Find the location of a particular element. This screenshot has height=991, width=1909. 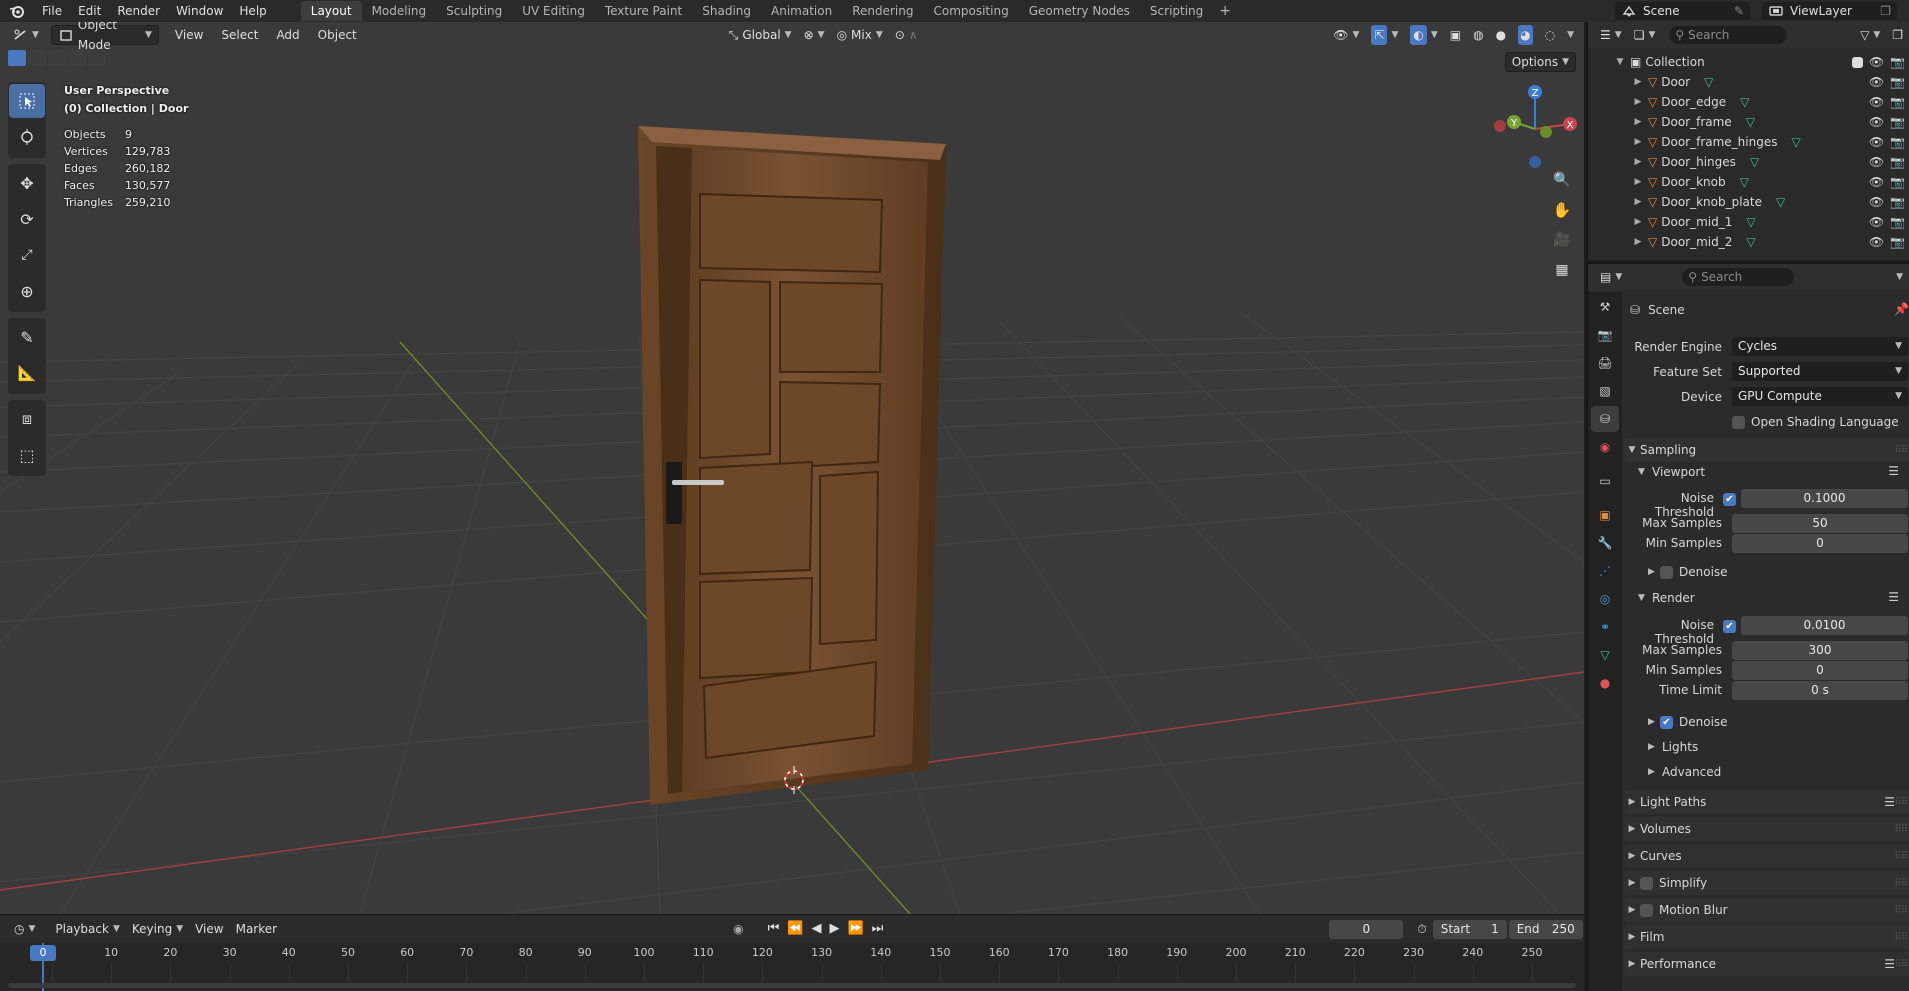

stopwatch-button: ⏱ is located at coordinates (1421, 929).